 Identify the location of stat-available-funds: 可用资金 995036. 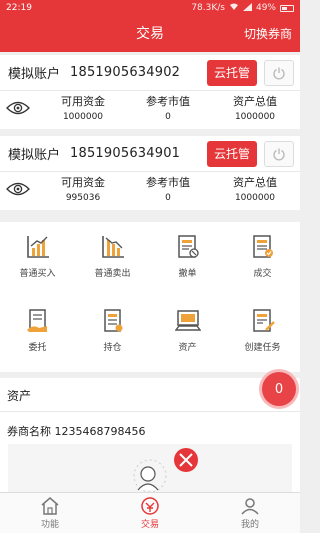
(83, 189).